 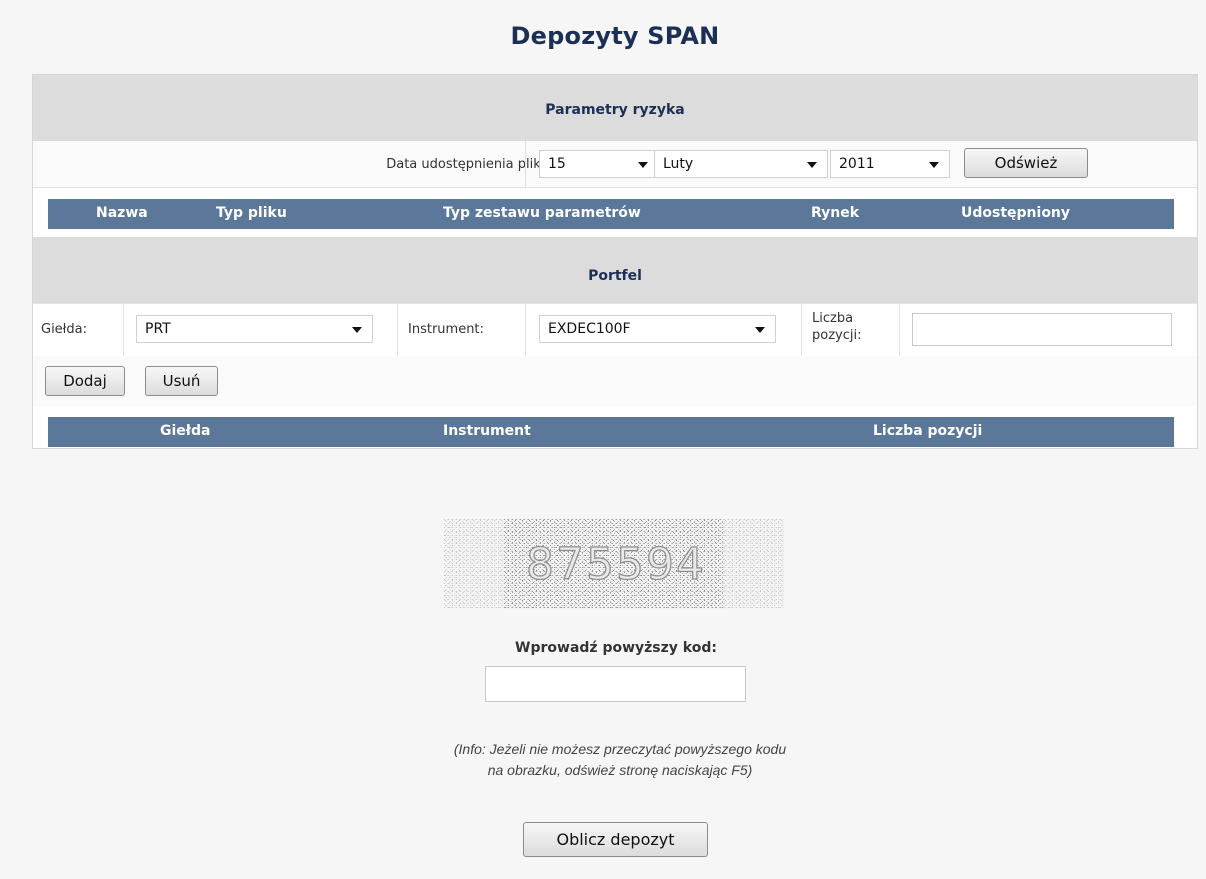 What do you see at coordinates (835, 213) in the screenshot?
I see `column-market: Rynek` at bounding box center [835, 213].